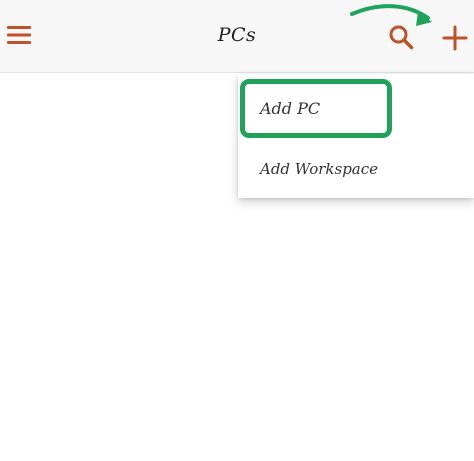  I want to click on menu-item-add-pc: Add PC, so click(356, 108).